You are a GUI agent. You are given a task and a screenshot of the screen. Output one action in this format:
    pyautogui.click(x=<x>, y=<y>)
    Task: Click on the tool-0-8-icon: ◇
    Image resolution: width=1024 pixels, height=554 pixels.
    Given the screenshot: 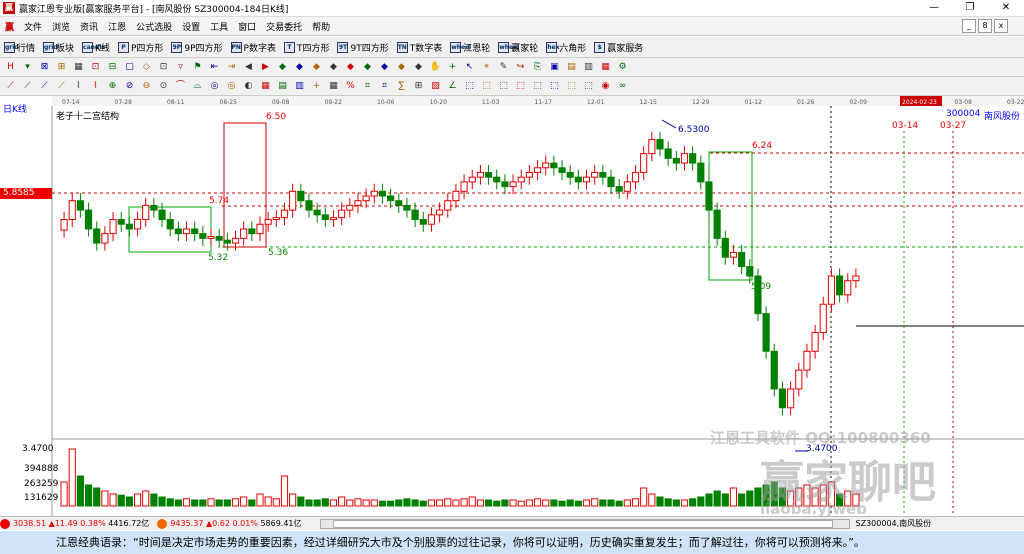 What is the action you would take?
    pyautogui.click(x=146, y=67)
    